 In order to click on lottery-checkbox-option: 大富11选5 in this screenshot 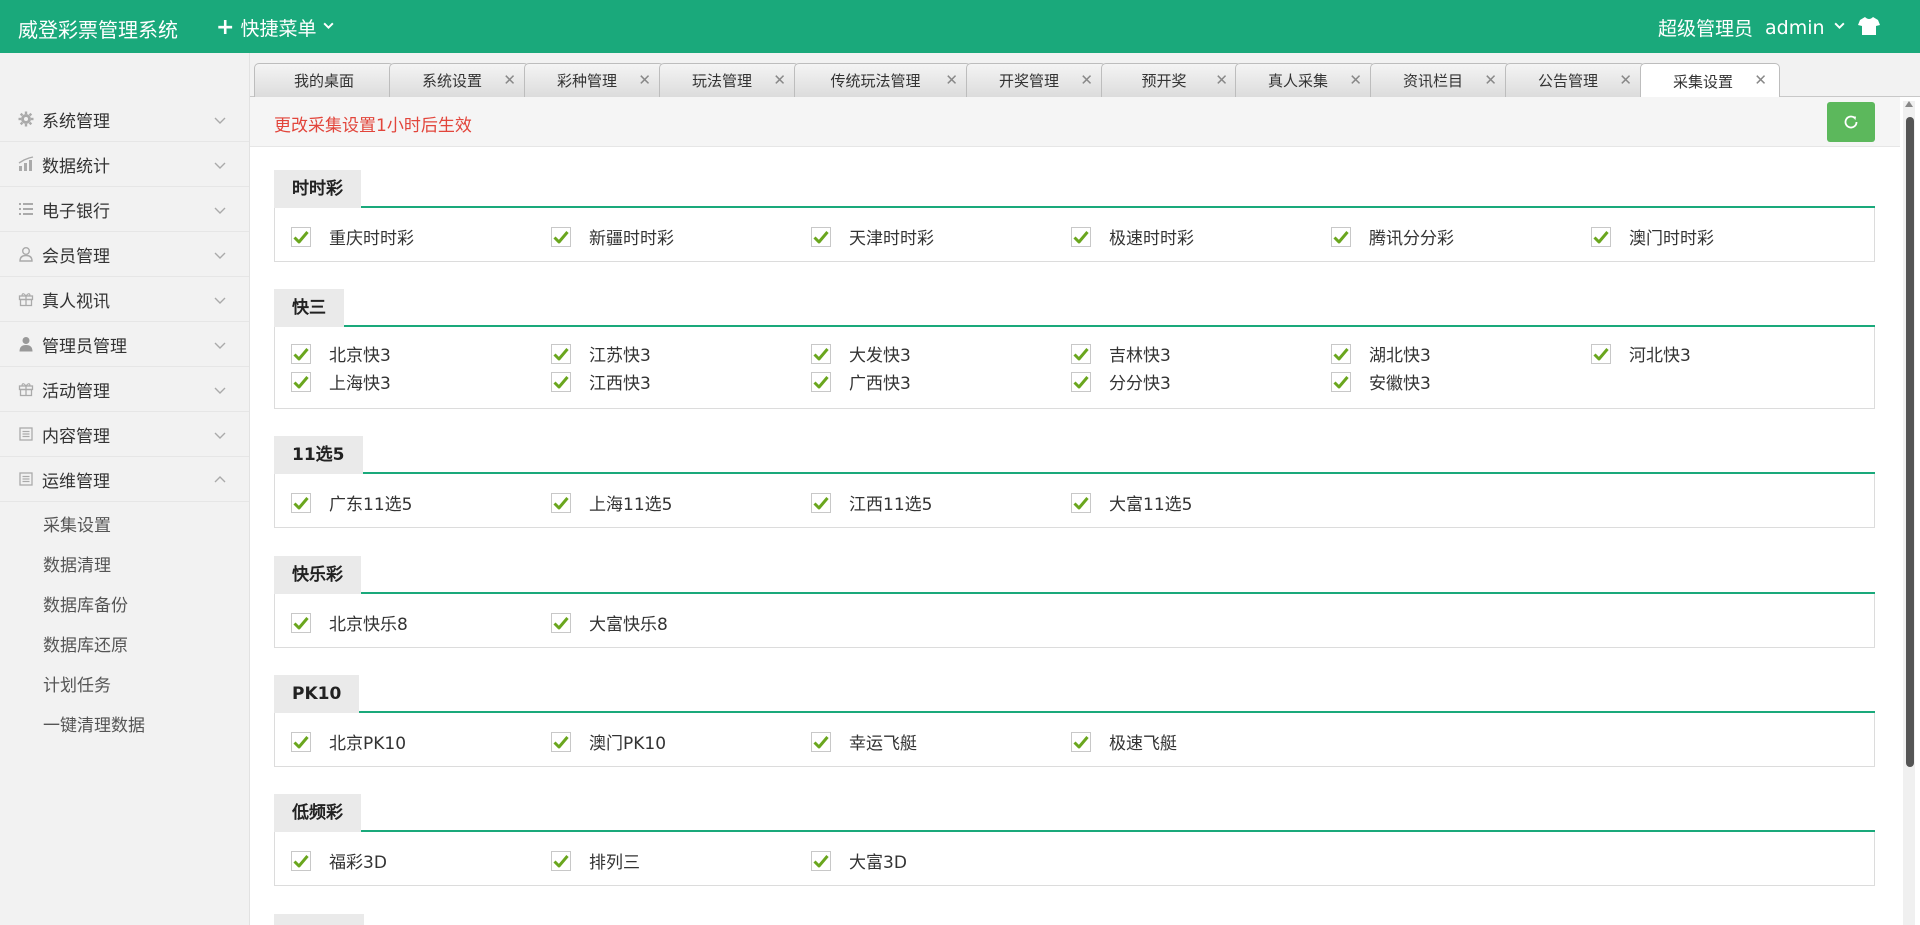, I will do `click(1131, 502)`.